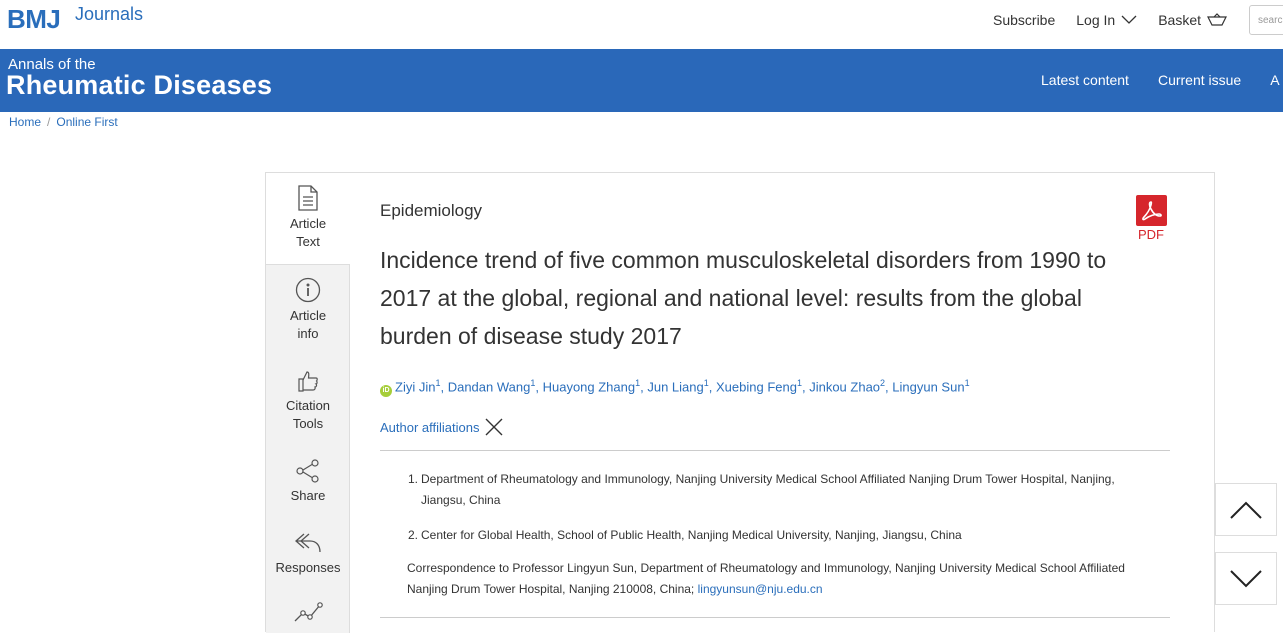  I want to click on reply-icon, so click(308, 543).